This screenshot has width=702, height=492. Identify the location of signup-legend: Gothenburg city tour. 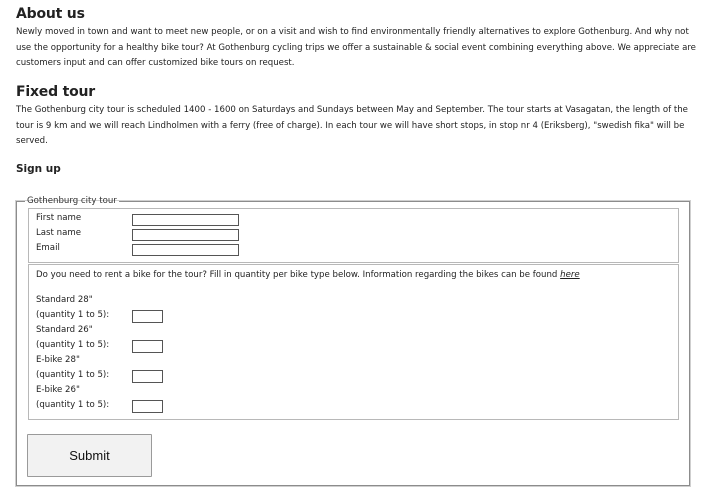
(72, 201).